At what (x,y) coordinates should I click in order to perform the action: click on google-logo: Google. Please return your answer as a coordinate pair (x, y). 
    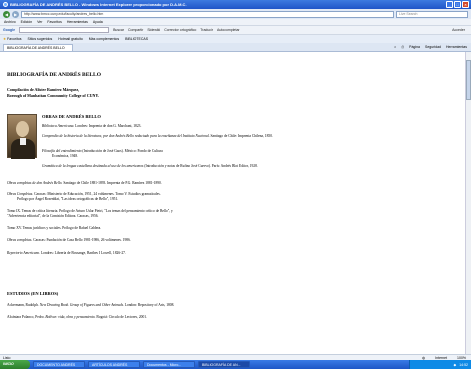
    Looking at the image, I should click on (9, 30).